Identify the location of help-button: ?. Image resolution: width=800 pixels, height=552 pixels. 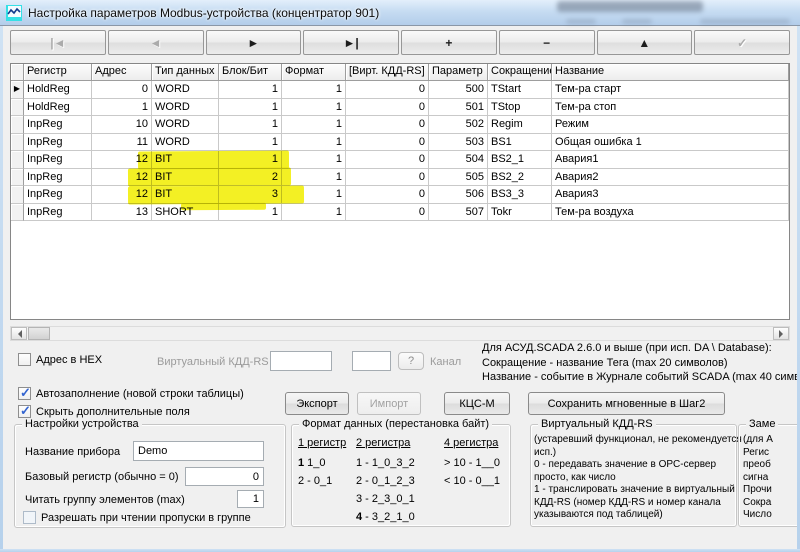
(411, 361).